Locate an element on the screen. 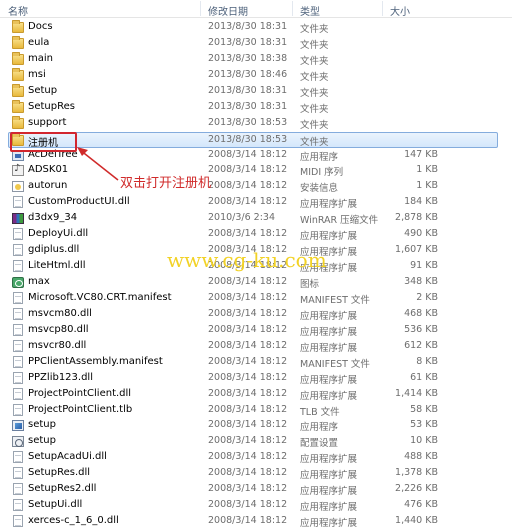  file-name: msi is located at coordinates (37, 74).